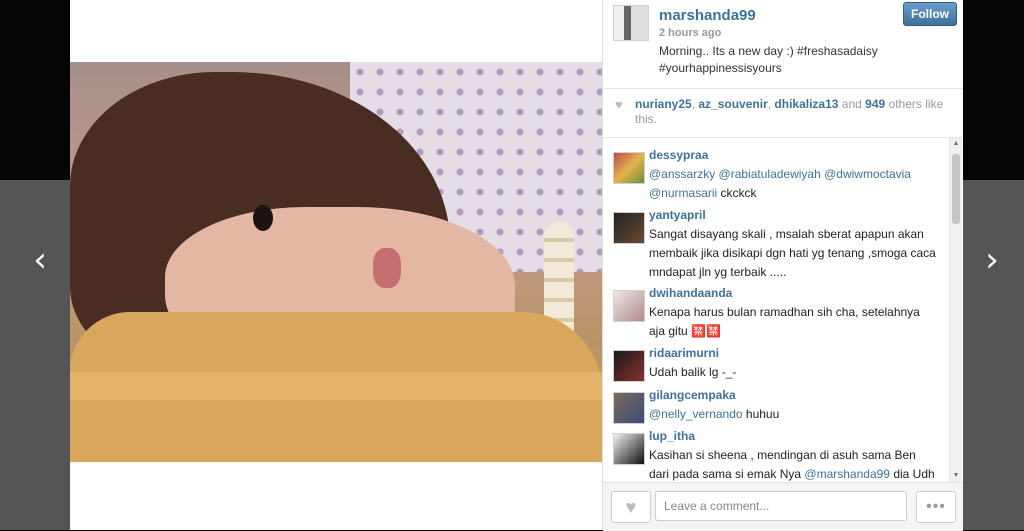 The image size is (1024, 531). I want to click on likes-count: 949, so click(875, 104).